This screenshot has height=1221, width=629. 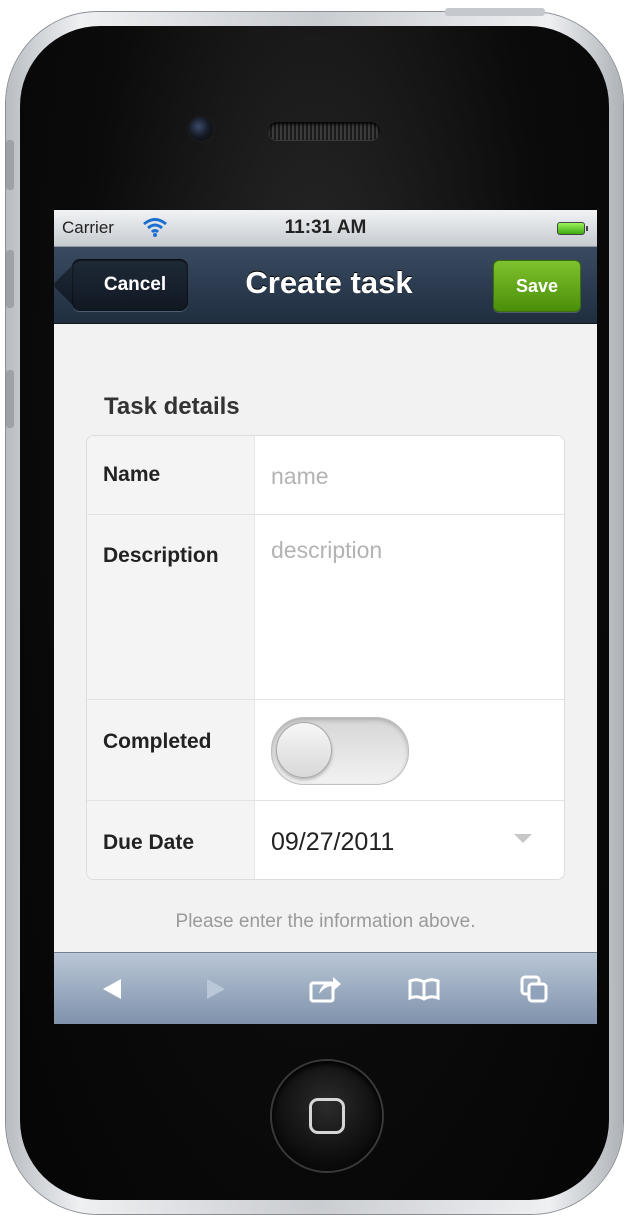 I want to click on navigation-bar: Cancel Create task Save, so click(x=325, y=285).